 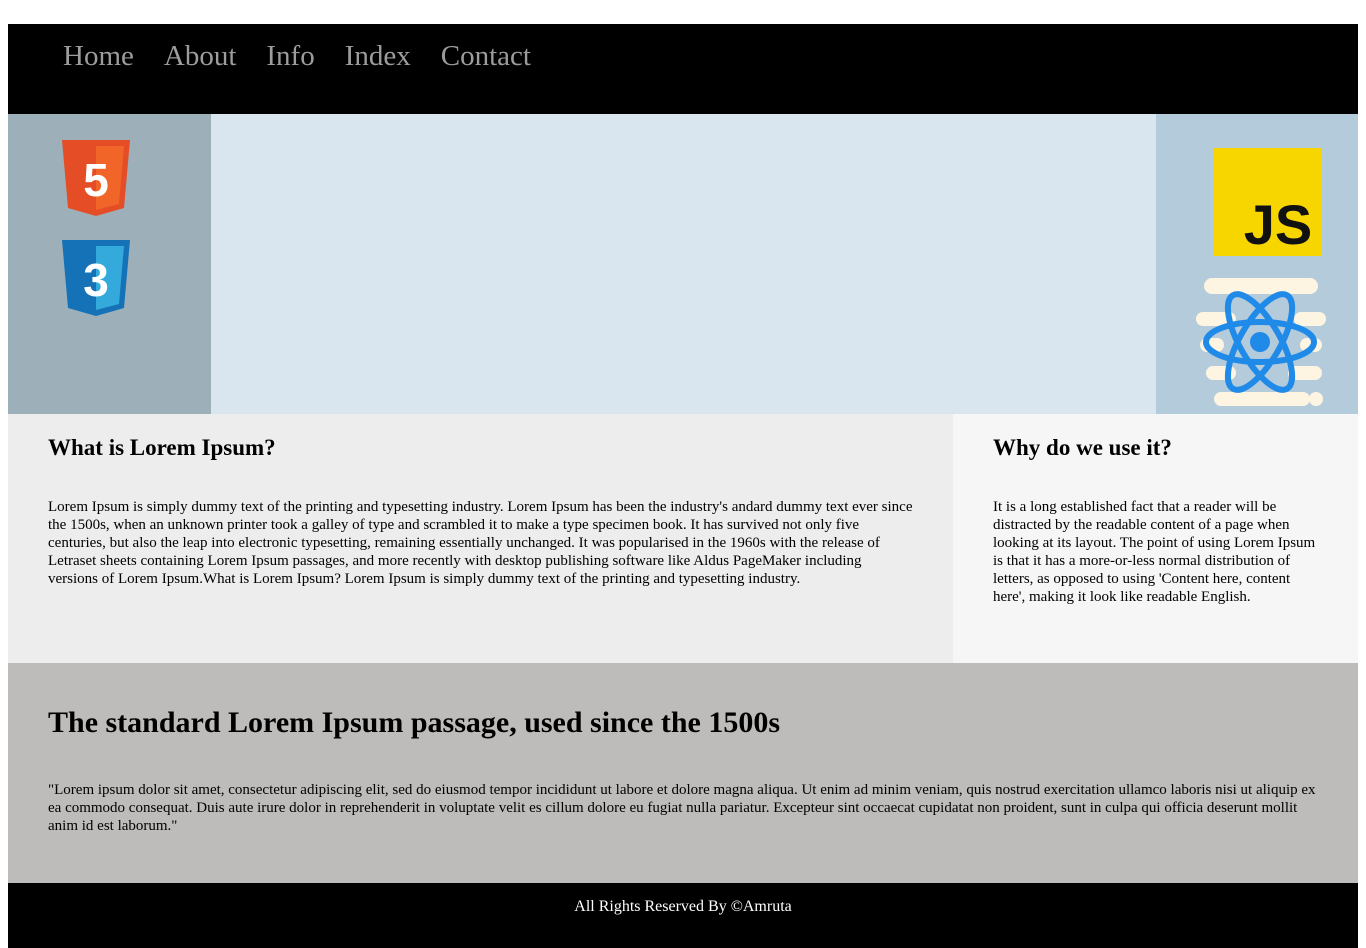 I want to click on svg-text: 3, so click(x=96, y=280).